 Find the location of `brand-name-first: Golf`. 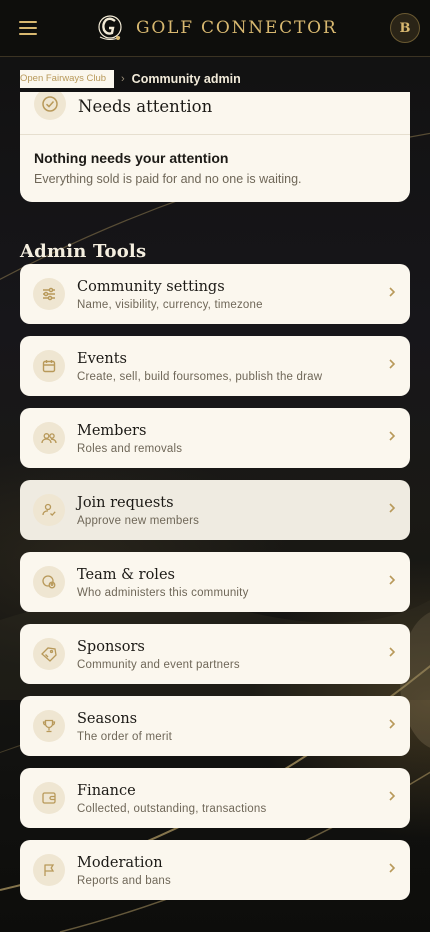

brand-name-first: Golf is located at coordinates (165, 28).